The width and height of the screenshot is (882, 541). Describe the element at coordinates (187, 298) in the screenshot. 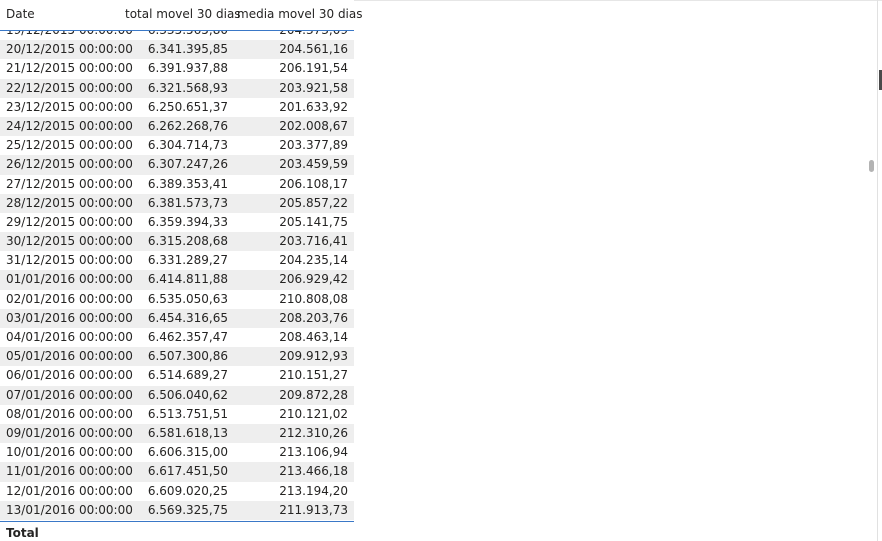

I see `cell-total-movel: 6.535.050,63` at that location.